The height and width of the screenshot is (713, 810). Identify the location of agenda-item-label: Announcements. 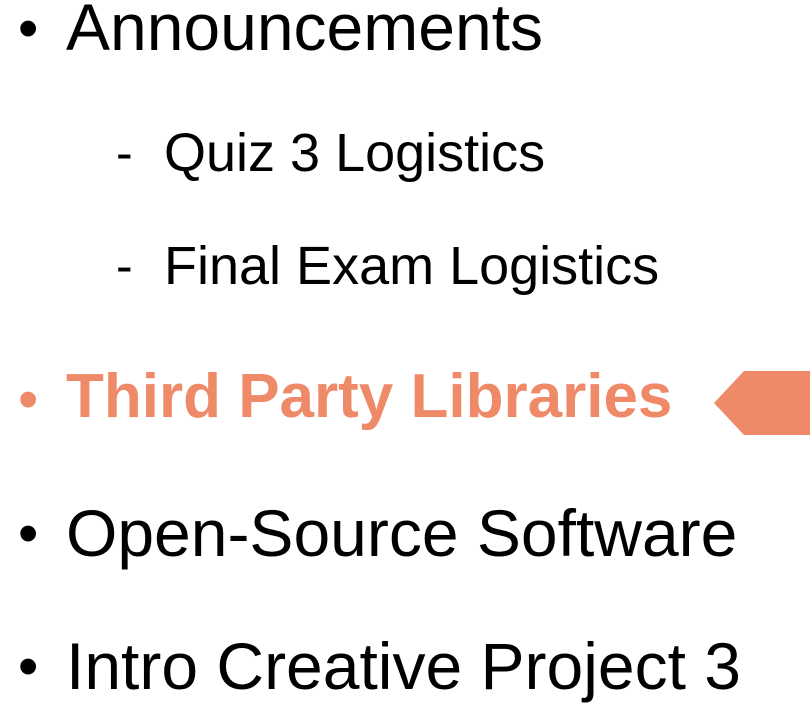
(304, 32).